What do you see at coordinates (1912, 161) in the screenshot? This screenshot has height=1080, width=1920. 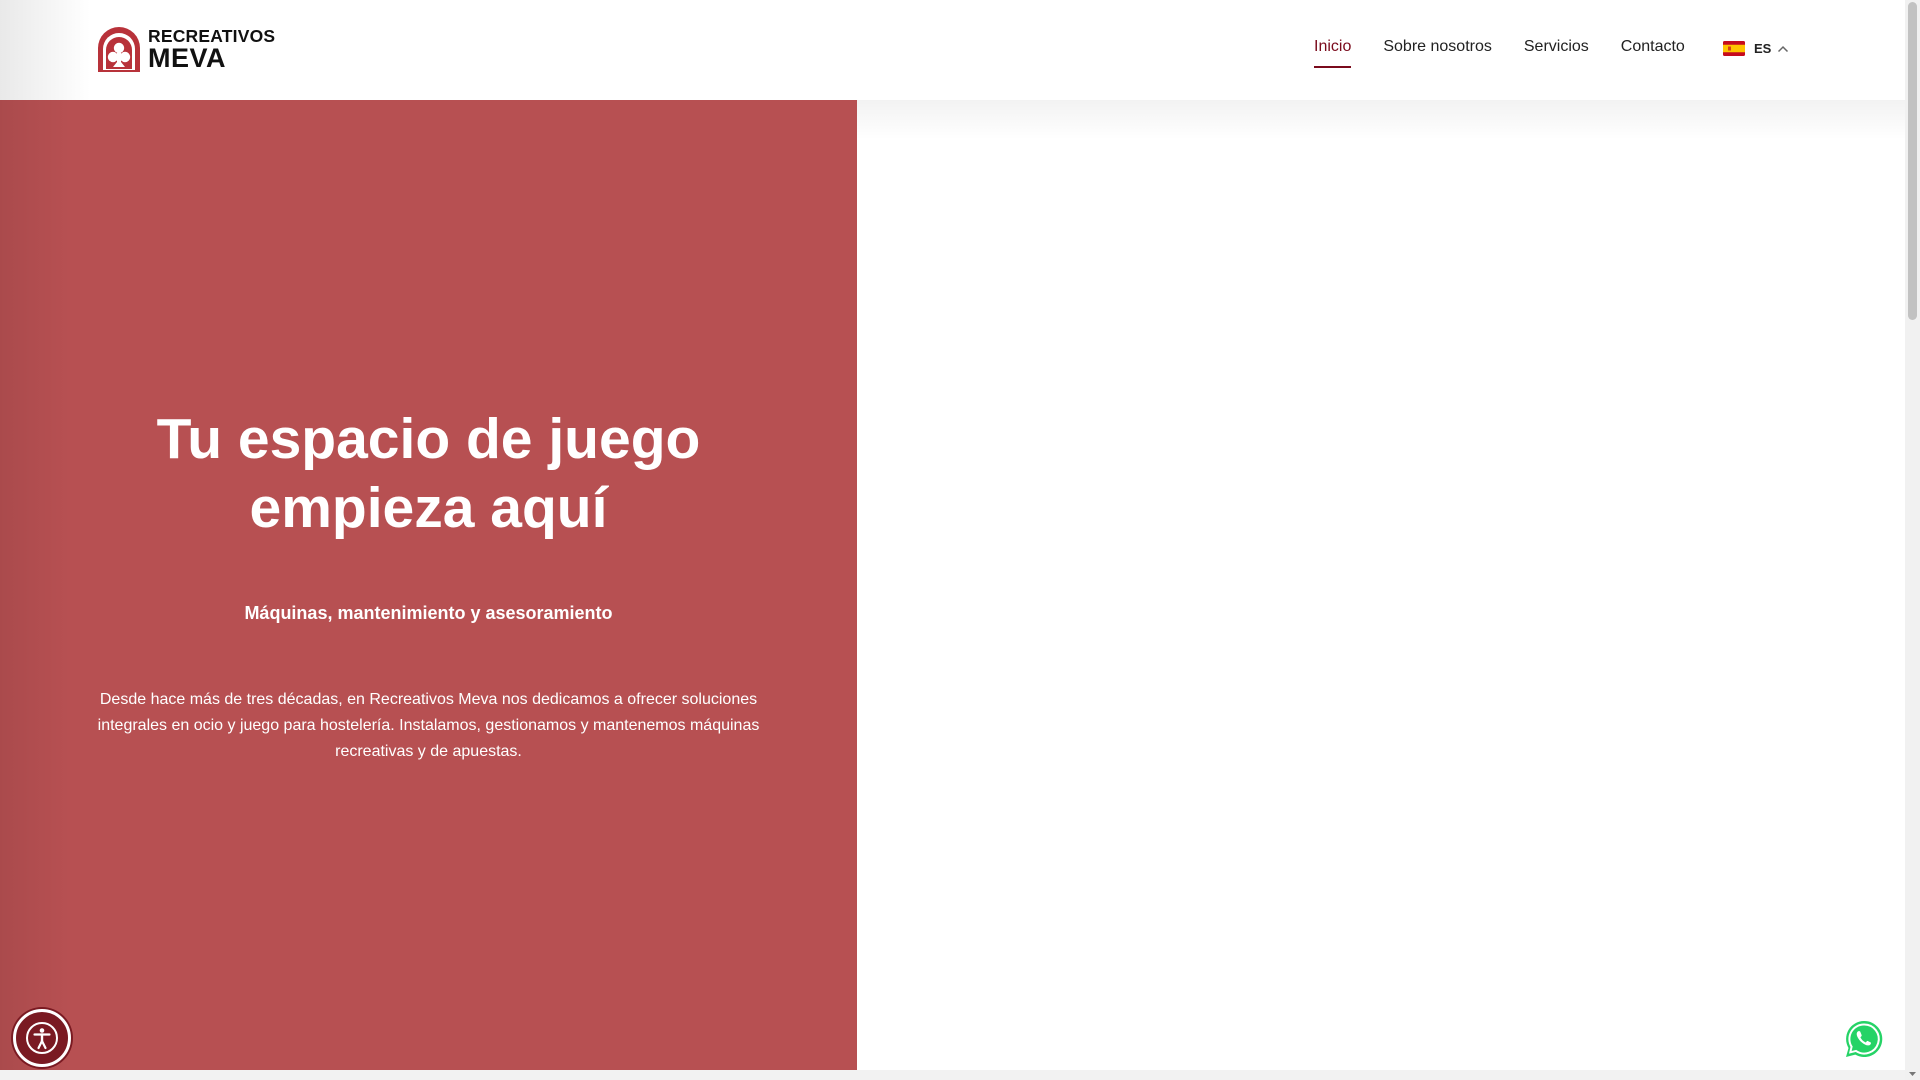 I see `scrollbar-thumb` at bounding box center [1912, 161].